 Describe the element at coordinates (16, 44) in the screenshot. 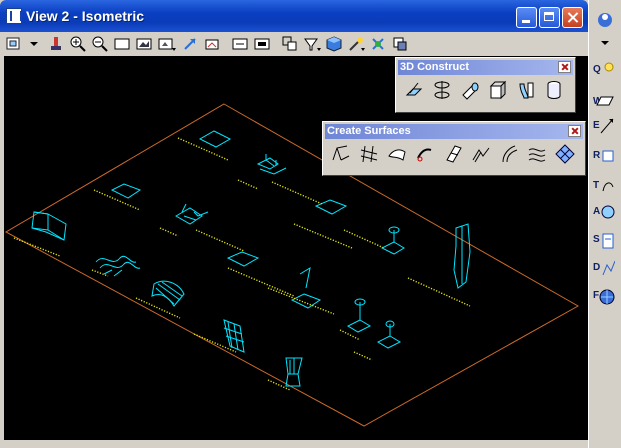

I see `view-attributes-button` at that location.